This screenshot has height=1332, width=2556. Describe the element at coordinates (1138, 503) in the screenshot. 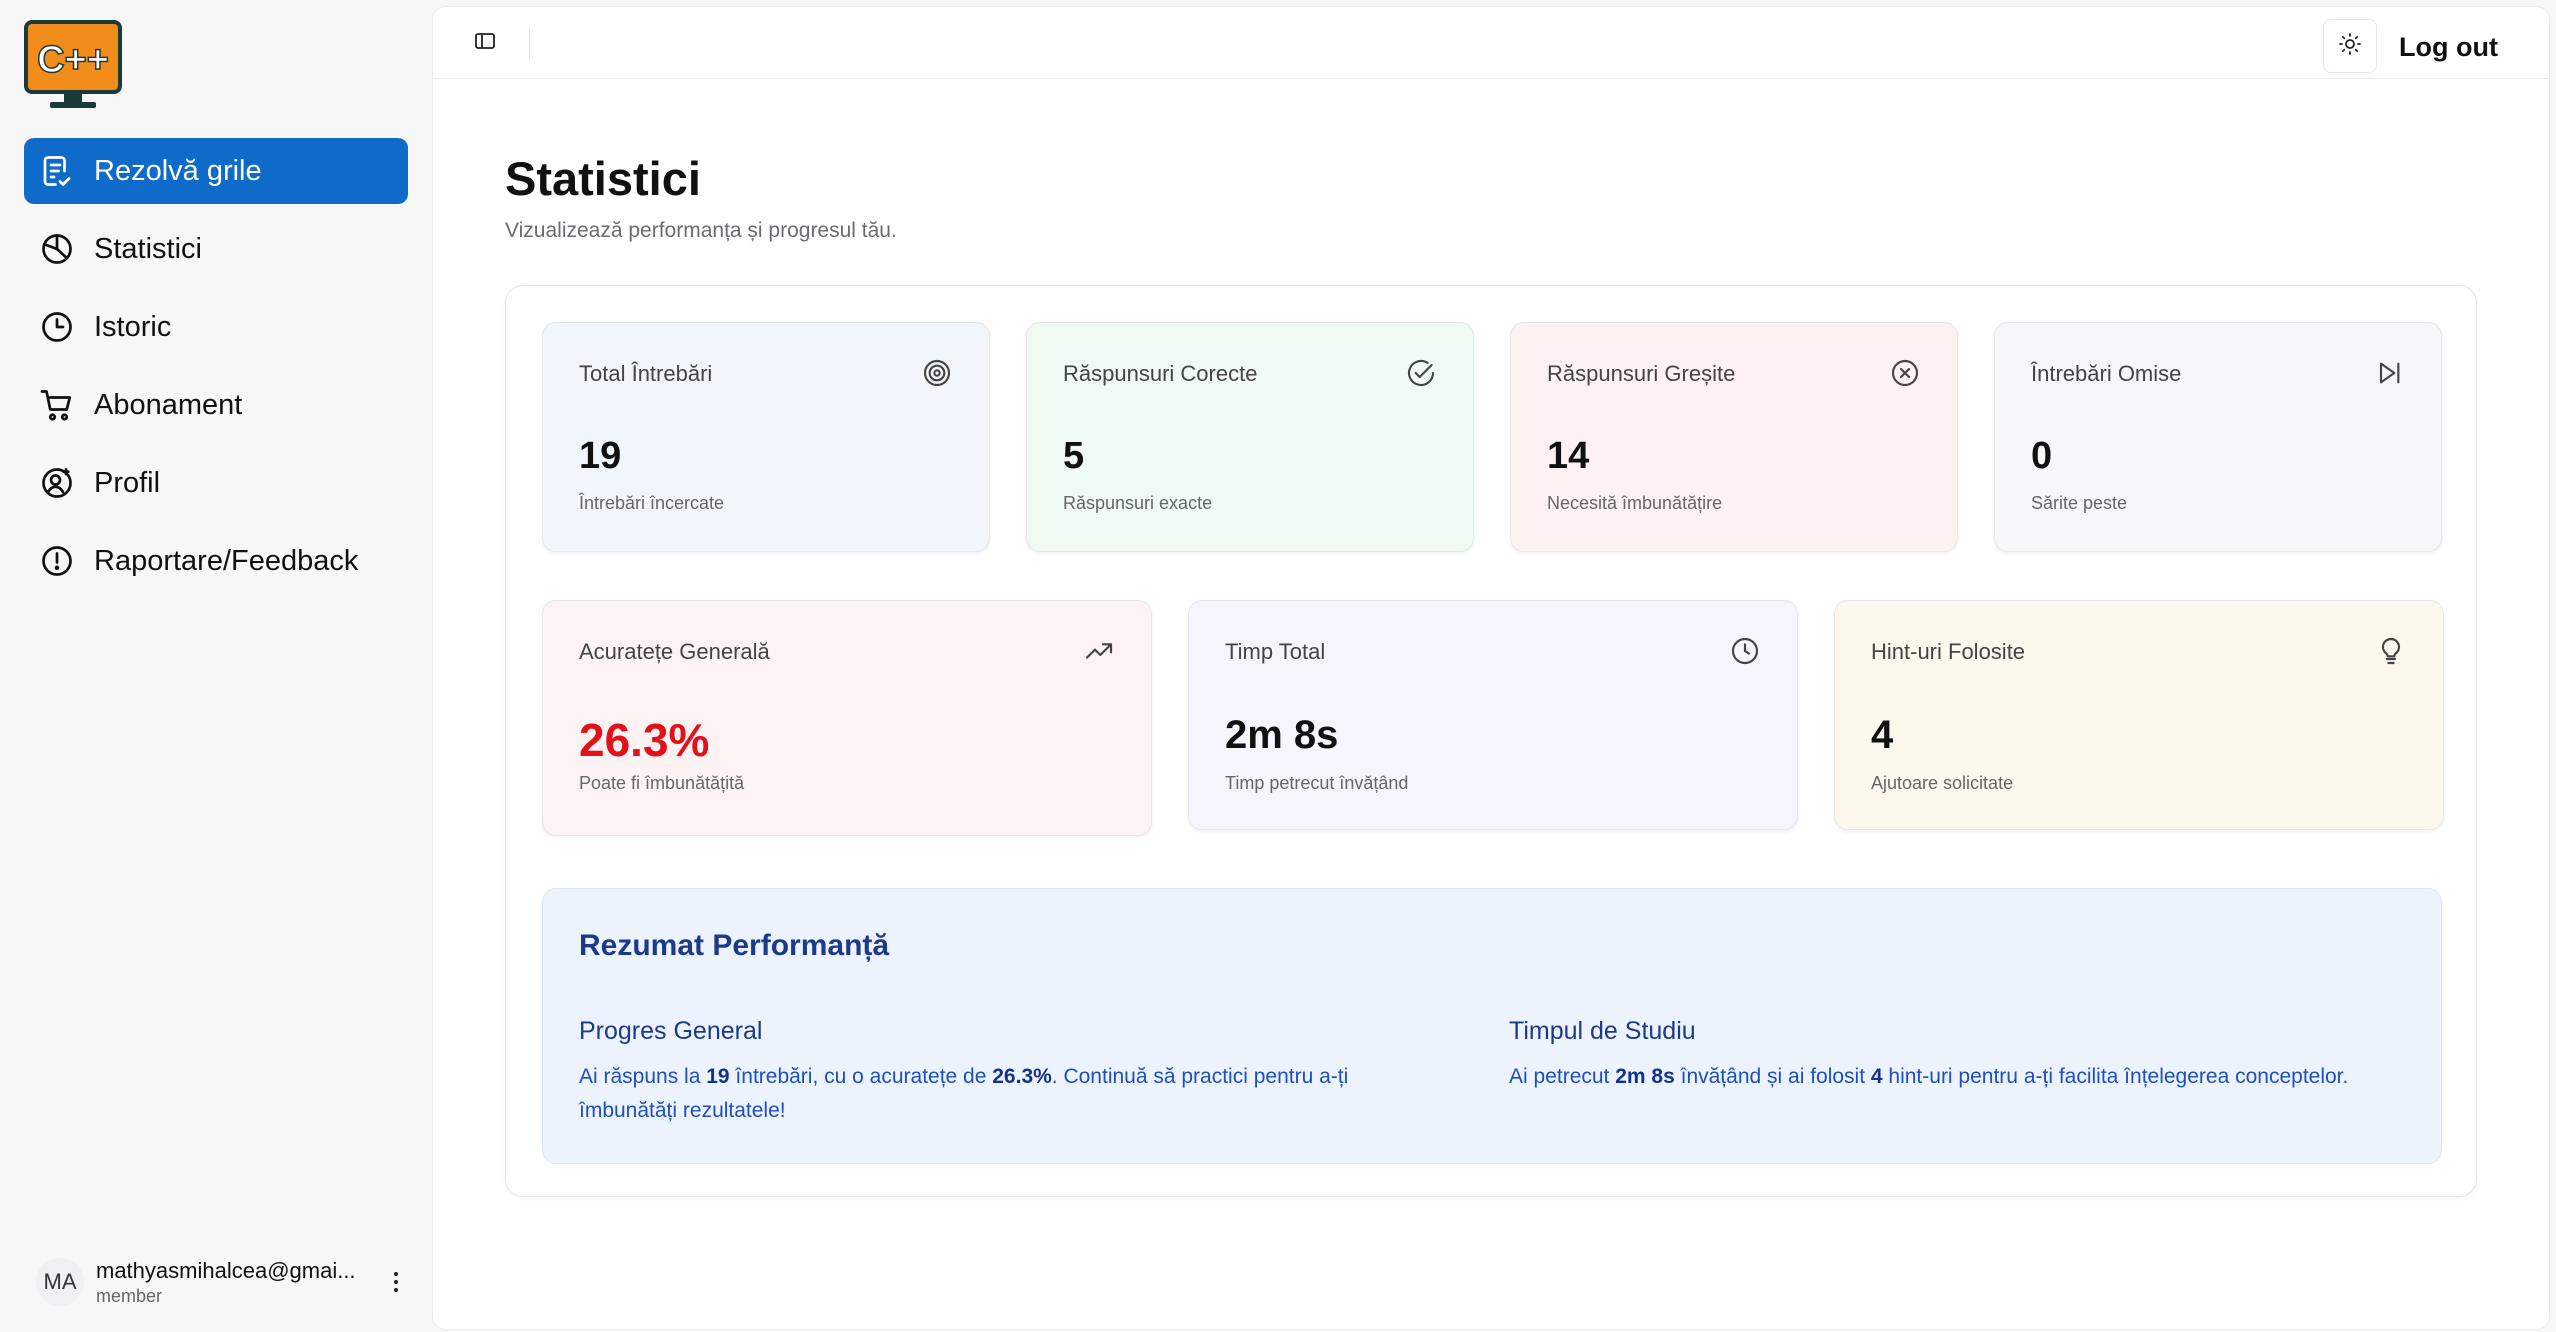

I see `stat-subtext: Răspunsuri exacte` at that location.